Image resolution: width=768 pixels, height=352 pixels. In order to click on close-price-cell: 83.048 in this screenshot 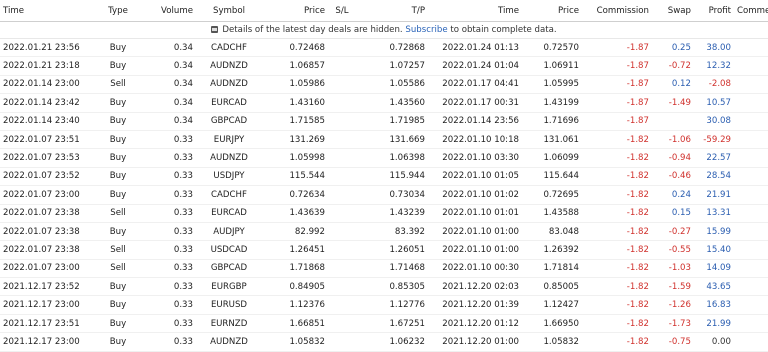, I will do `click(552, 232)`.